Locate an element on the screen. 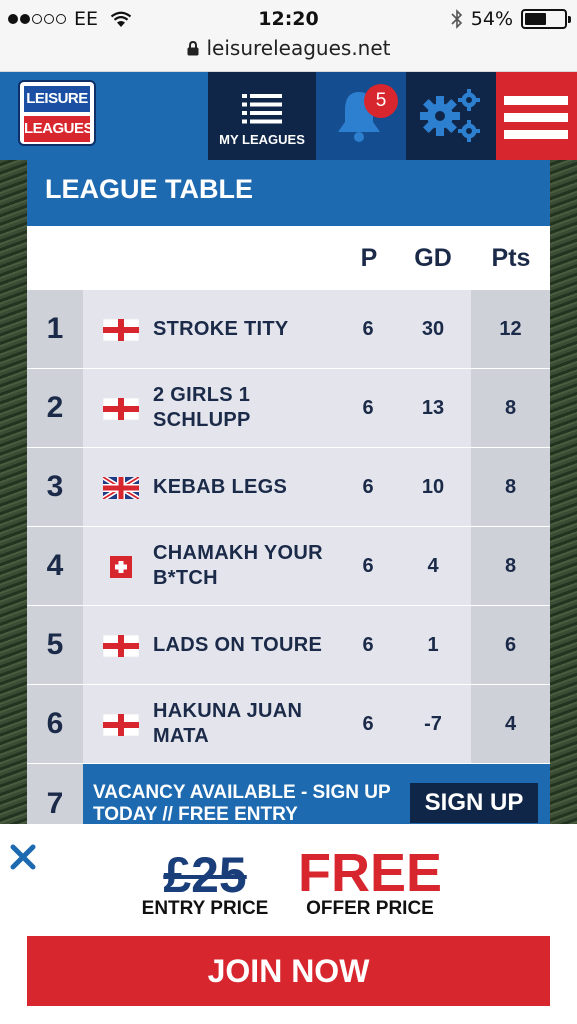  battery-percent: 54% is located at coordinates (491, 19).